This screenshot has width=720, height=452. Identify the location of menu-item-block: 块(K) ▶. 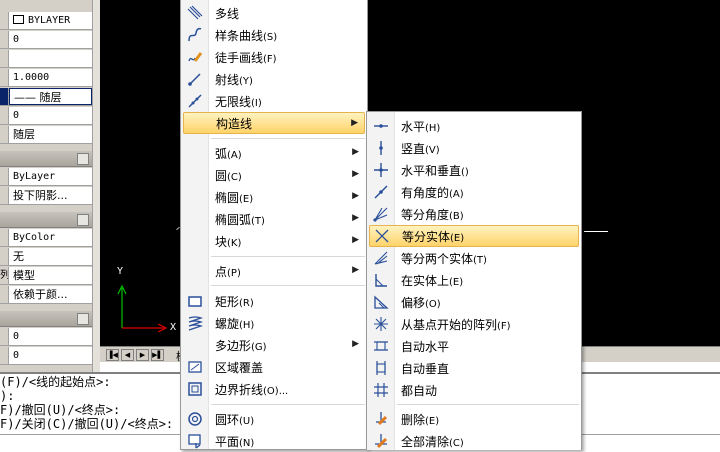
(274, 241).